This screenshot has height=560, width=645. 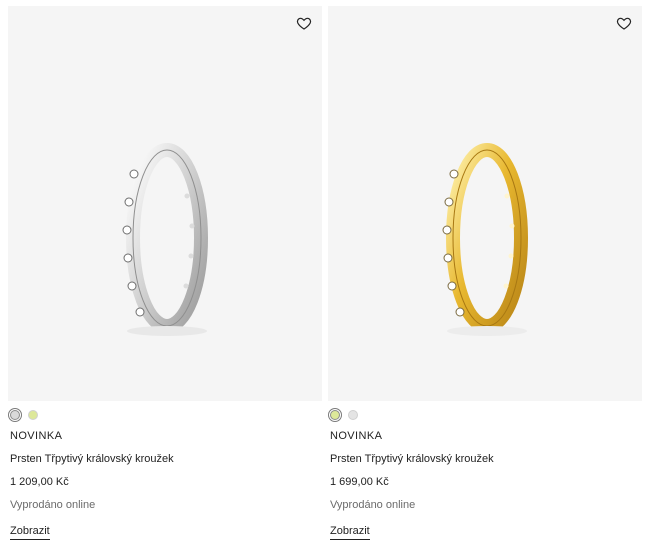 What do you see at coordinates (39, 482) in the screenshot?
I see `product-price: 1 209,00 Kč` at bounding box center [39, 482].